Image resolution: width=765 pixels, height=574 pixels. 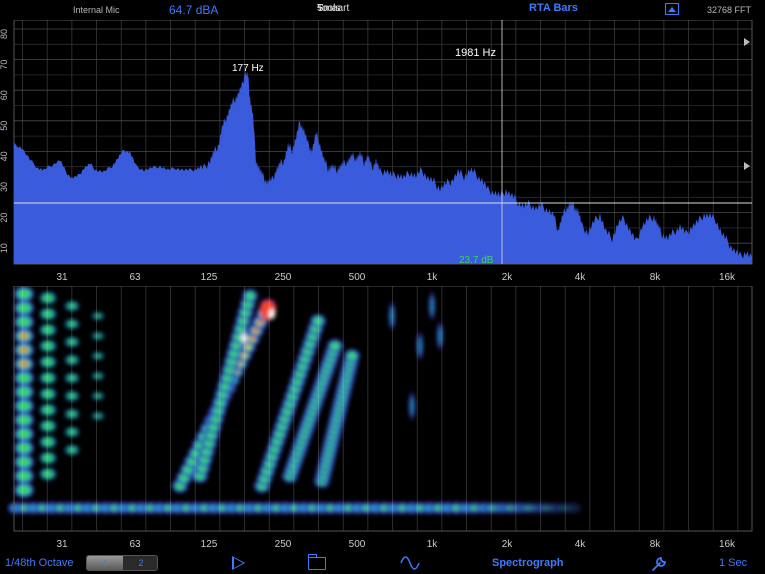 What do you see at coordinates (433, 277) in the screenshot?
I see `rta-x-tick: 1k` at bounding box center [433, 277].